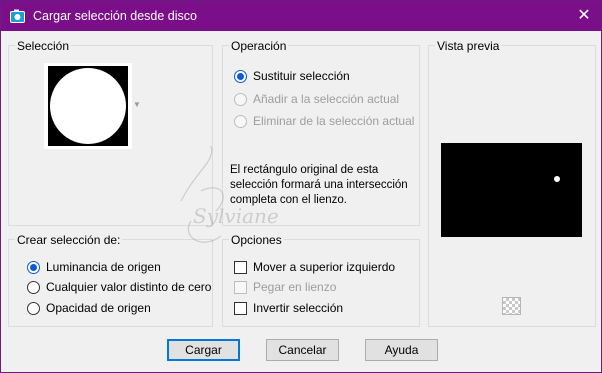  I want to click on operacion-label: Operación, so click(259, 46).